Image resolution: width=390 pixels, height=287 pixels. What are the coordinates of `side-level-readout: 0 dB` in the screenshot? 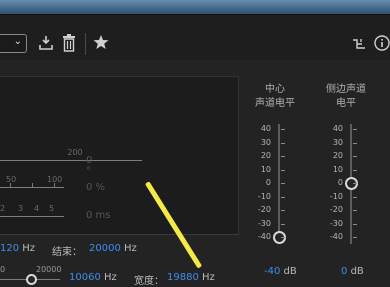 It's located at (352, 271).